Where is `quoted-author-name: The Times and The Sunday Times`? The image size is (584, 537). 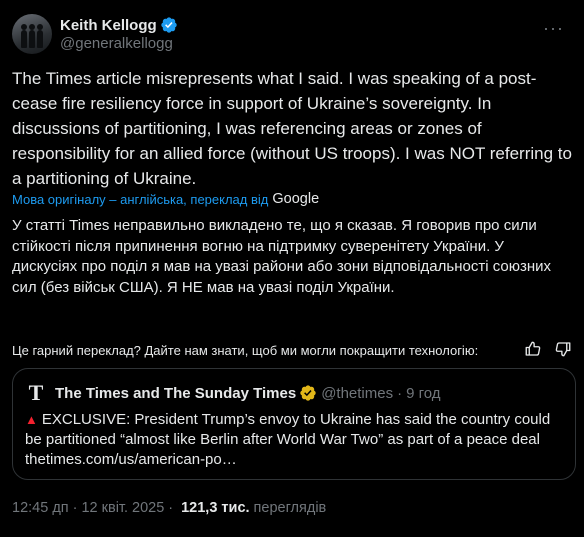
quoted-author-name: The Times and The Sunday Times is located at coordinates (175, 393).